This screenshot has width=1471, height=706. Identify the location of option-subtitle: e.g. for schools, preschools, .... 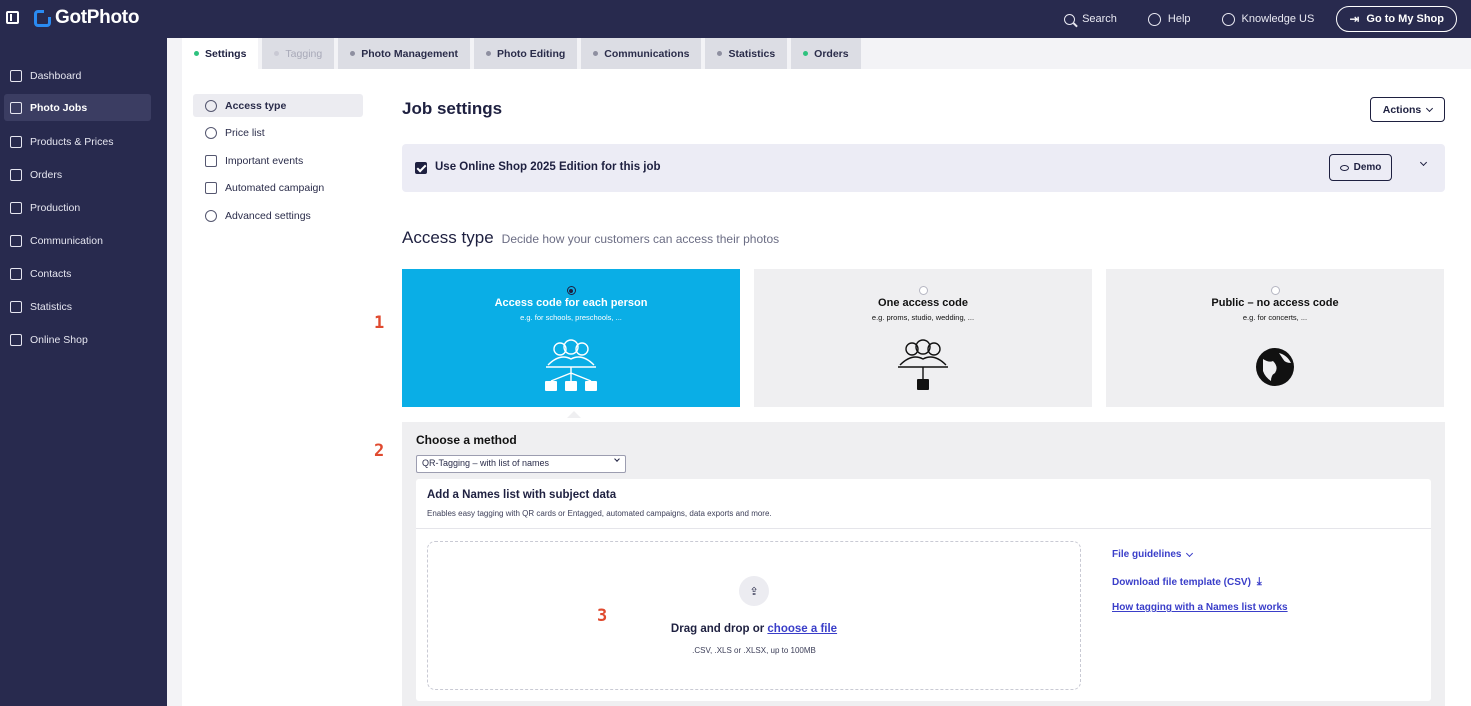
(571, 317).